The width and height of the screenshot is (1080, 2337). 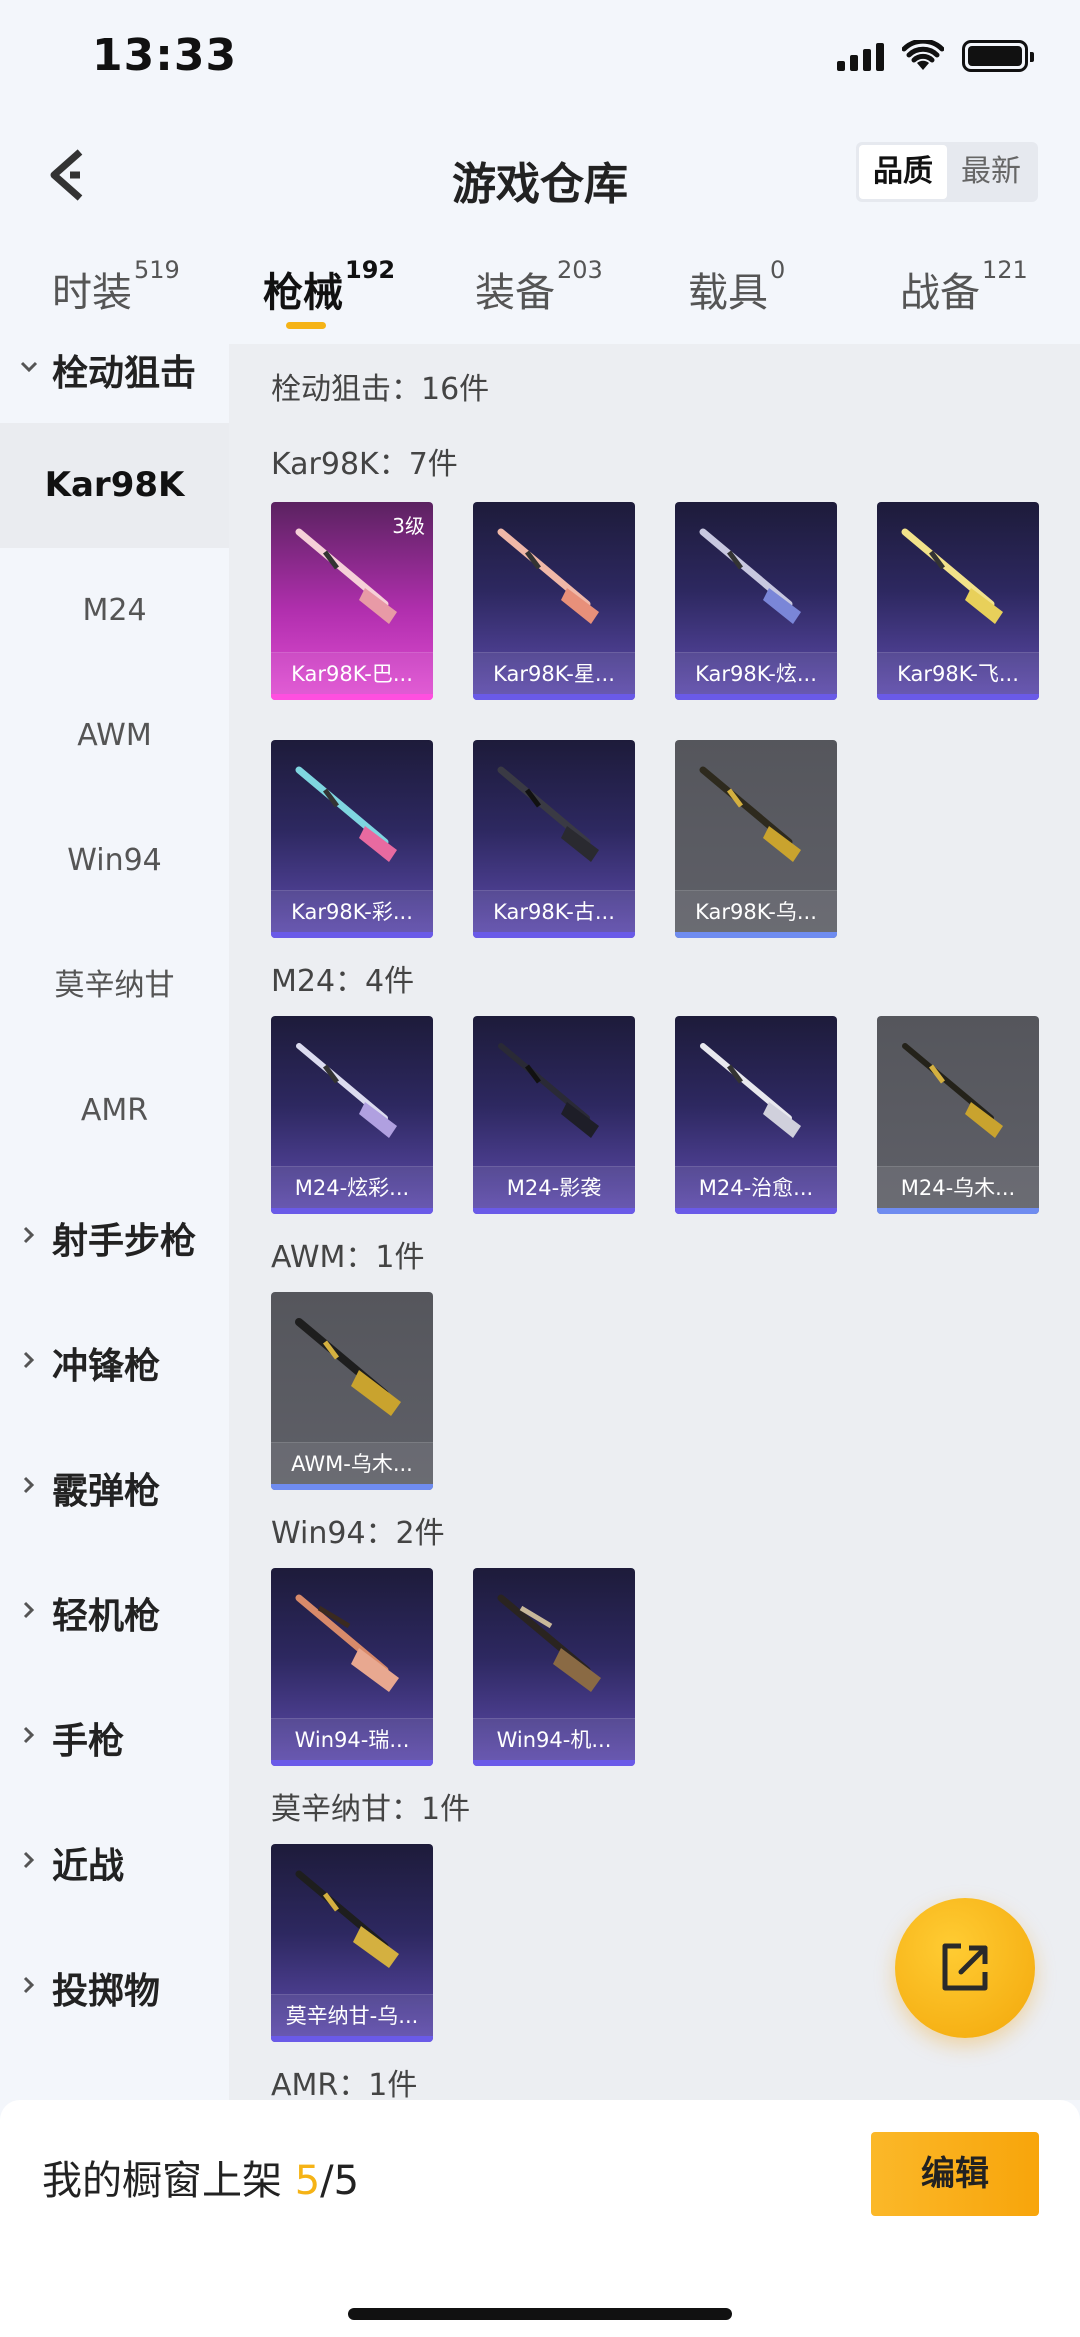 I want to click on sort-option-quality: 品质, so click(x=903, y=172).